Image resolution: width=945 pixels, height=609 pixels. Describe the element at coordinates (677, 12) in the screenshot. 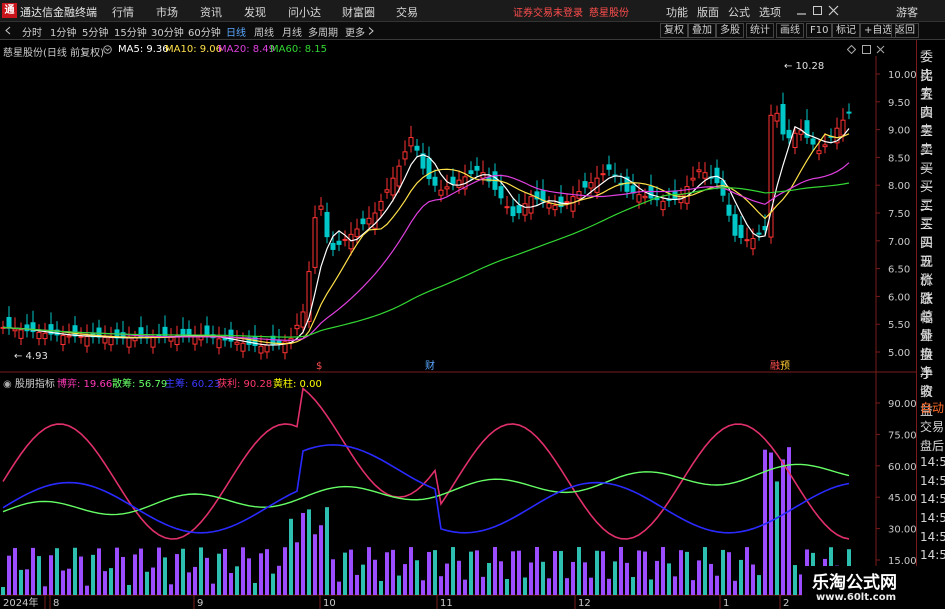

I see `menu-function: 功能` at that location.